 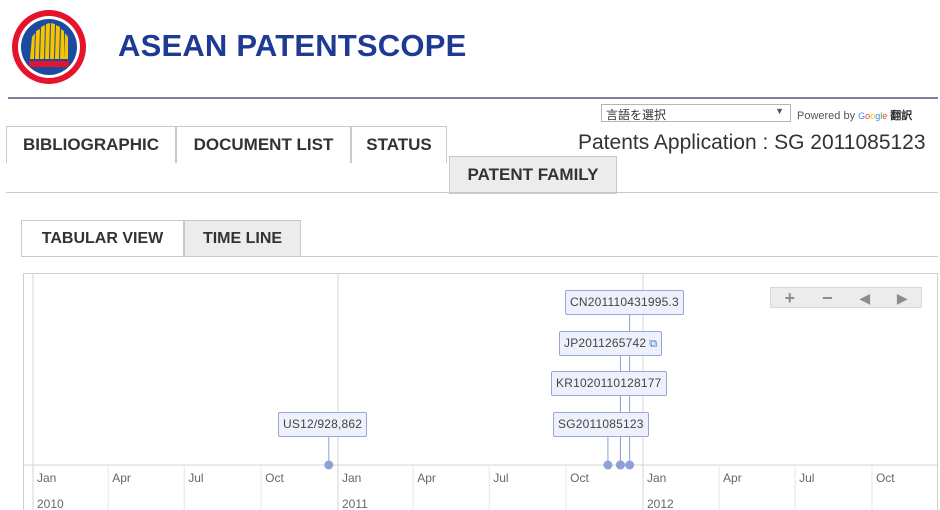 I want to click on google-logo: Google, so click(x=873, y=116).